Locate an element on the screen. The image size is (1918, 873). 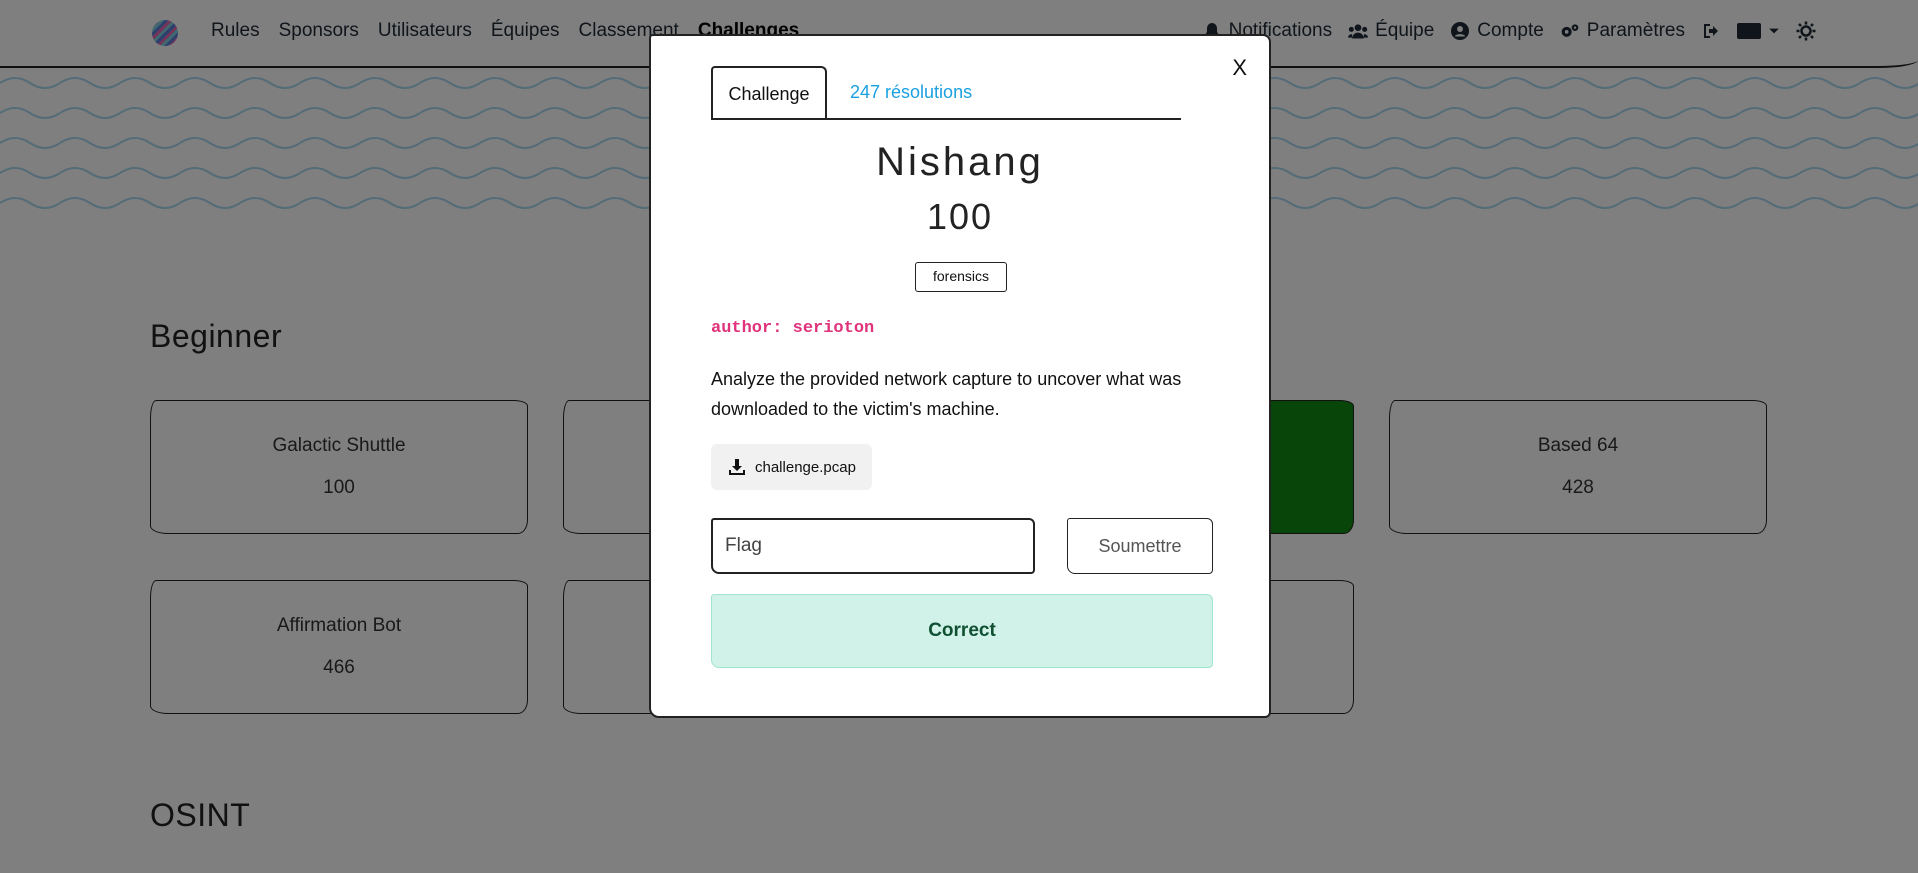
challenge-tag: forensics is located at coordinates (961, 277).